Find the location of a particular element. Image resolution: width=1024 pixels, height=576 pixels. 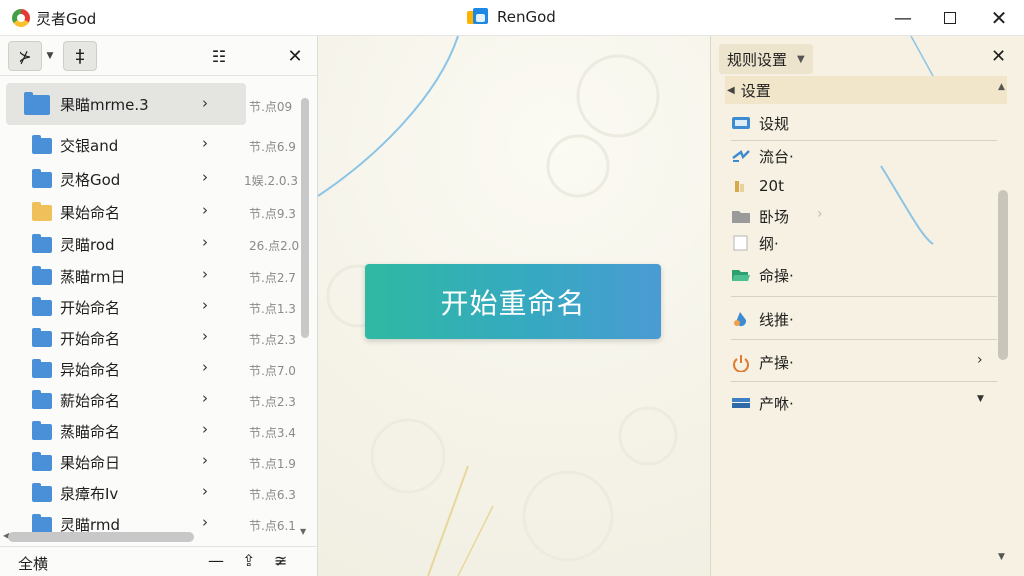

file-name: 薪始命名 is located at coordinates (90, 401).